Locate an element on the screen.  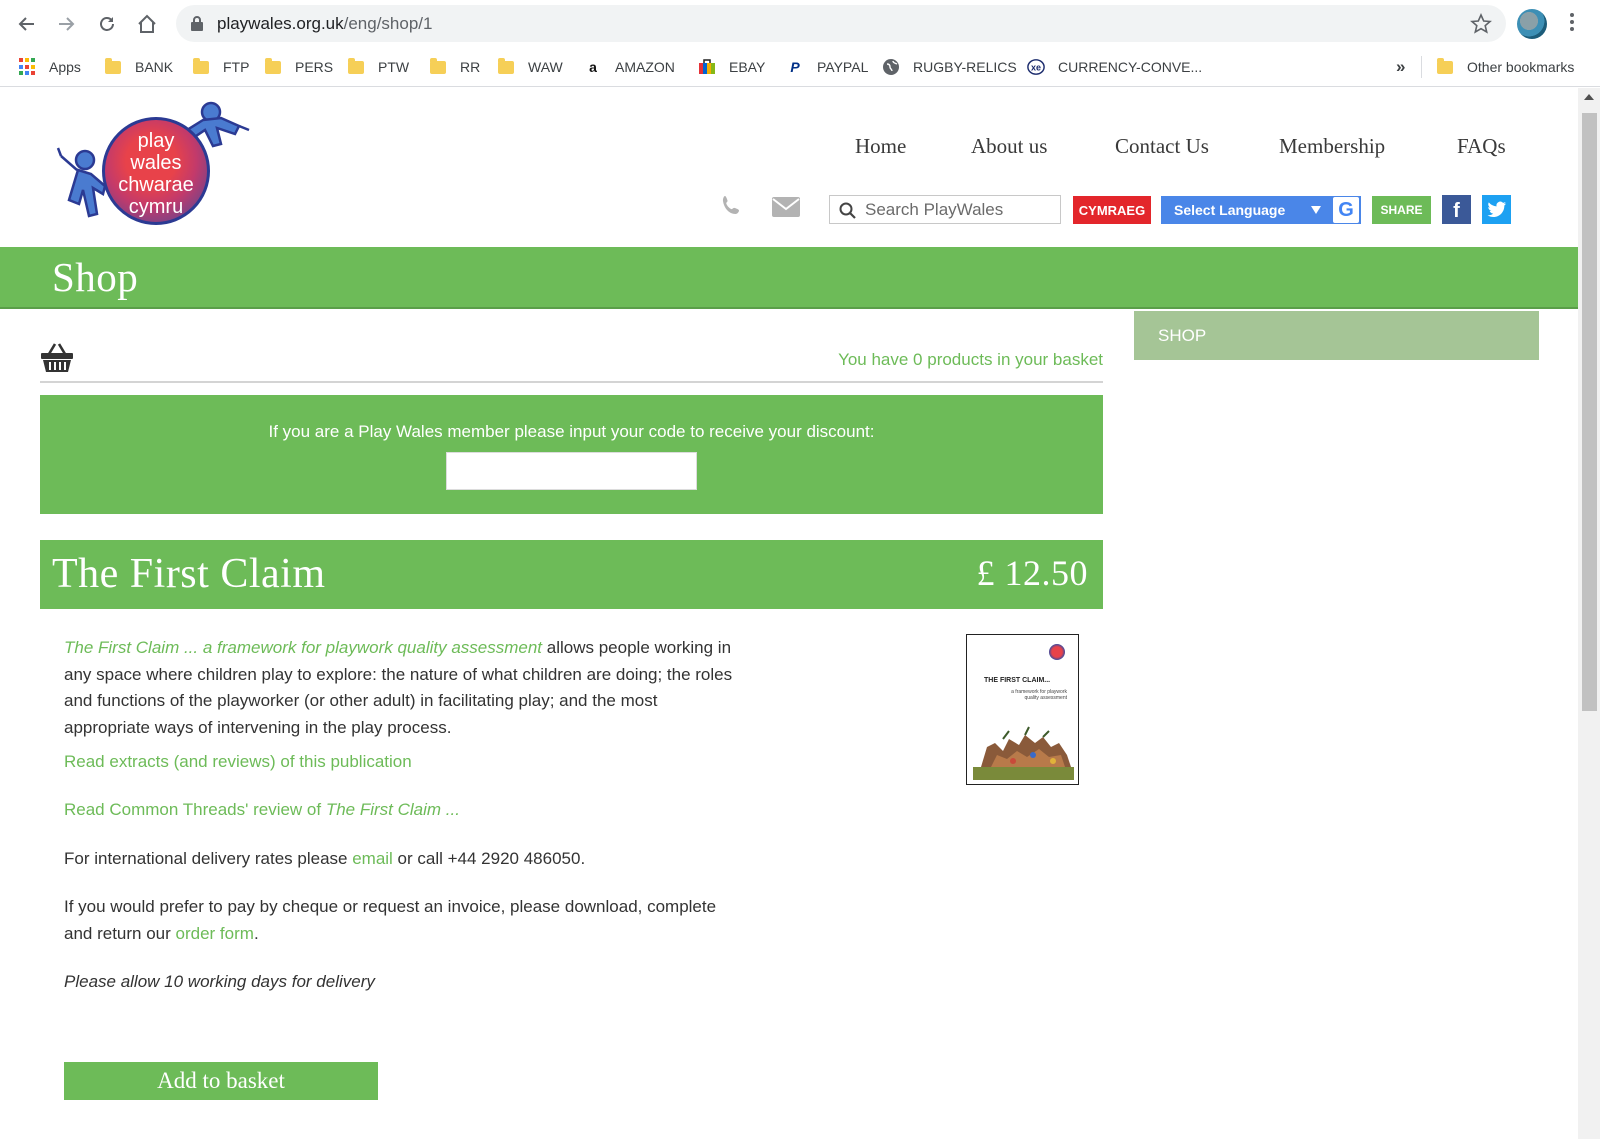
select-language-dropdown: Select Language G is located at coordinates (1261, 210).